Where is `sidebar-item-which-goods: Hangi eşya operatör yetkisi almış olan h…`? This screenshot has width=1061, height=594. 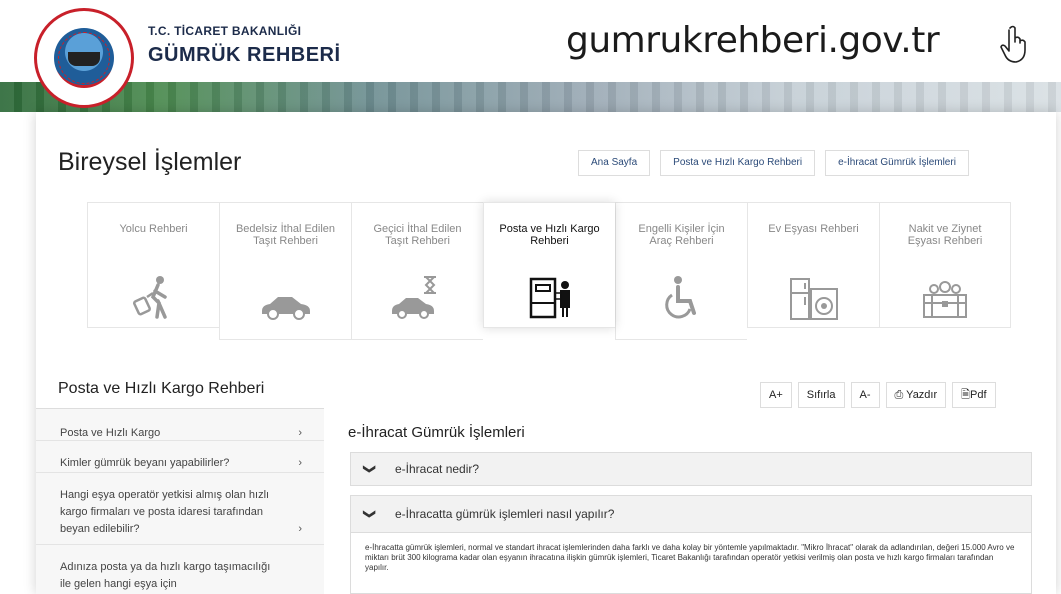
sidebar-item-which-goods: Hangi eşya operatör yetkisi almış olan h… is located at coordinates (180, 509).